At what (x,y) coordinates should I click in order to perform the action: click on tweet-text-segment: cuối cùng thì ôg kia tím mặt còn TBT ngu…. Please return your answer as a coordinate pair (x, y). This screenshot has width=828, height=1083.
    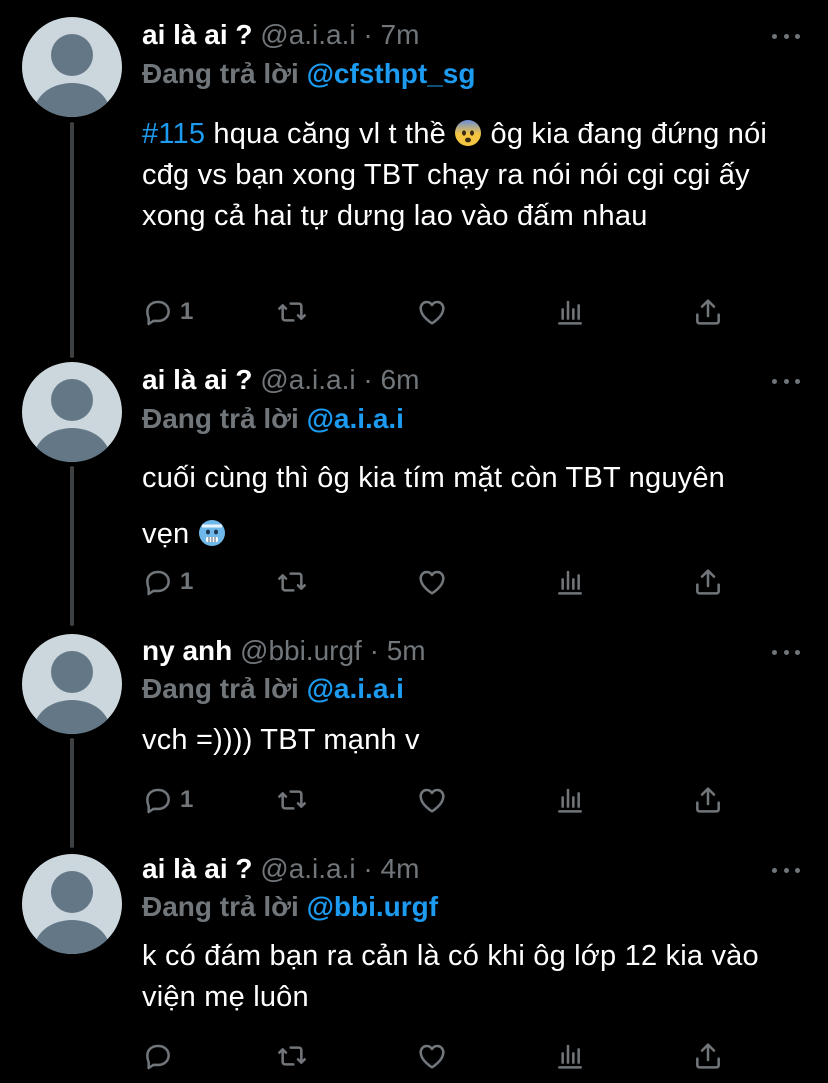
    Looking at the image, I should click on (434, 506).